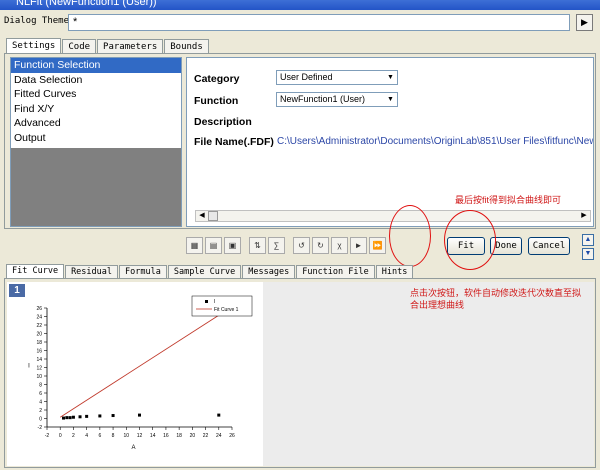 Image resolution: width=600 pixels, height=470 pixels. I want to click on y-tick-label: 16, so click(39, 352).